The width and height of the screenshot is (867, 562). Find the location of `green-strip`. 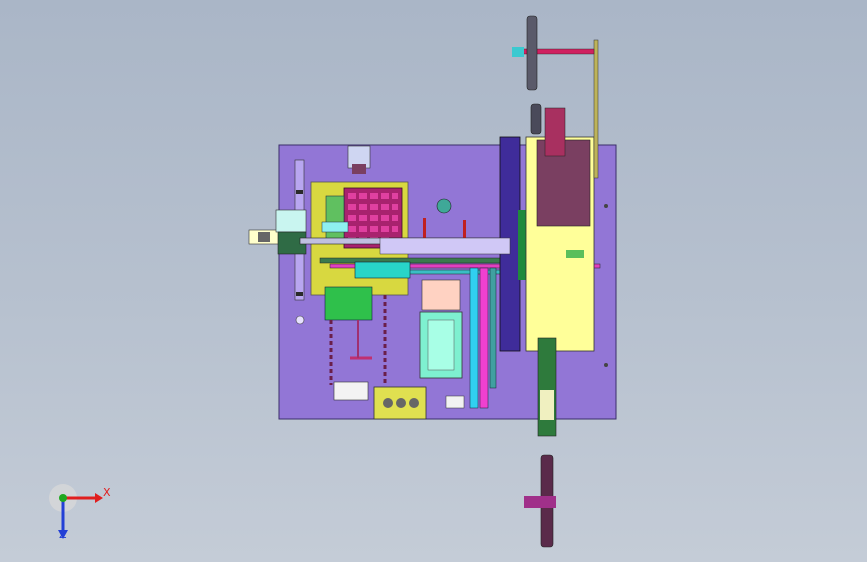

green-strip is located at coordinates (522, 245).